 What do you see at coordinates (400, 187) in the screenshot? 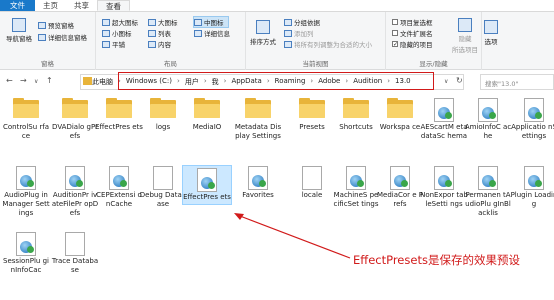
I see `file-item: MediaCor e Prefs` at bounding box center [400, 187].